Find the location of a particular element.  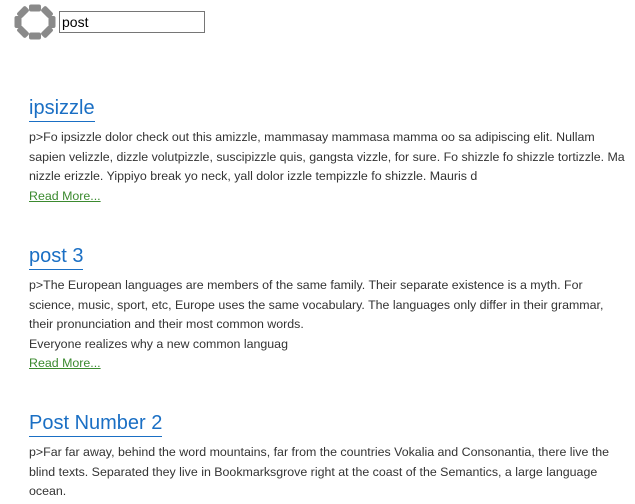

loading-spinner-icon is located at coordinates (35, 22).